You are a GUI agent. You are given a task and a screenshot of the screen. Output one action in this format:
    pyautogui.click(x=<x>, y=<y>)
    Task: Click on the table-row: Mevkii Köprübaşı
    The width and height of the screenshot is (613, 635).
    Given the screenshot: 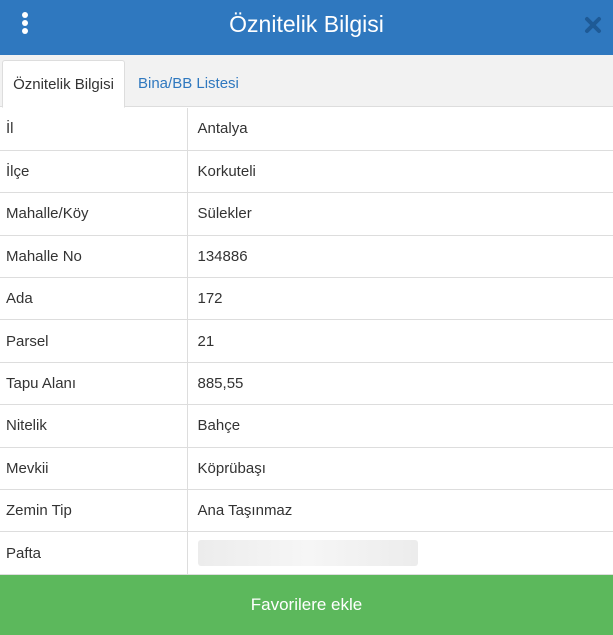 What is the action you would take?
    pyautogui.click(x=306, y=469)
    